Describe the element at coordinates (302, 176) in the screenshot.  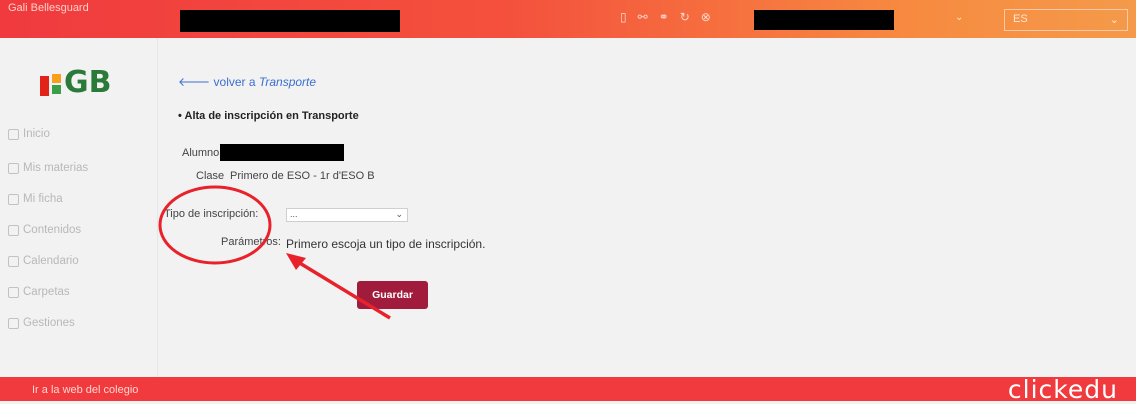
I see `clase-value: Primero de ESO - 1r d'ESO B` at that location.